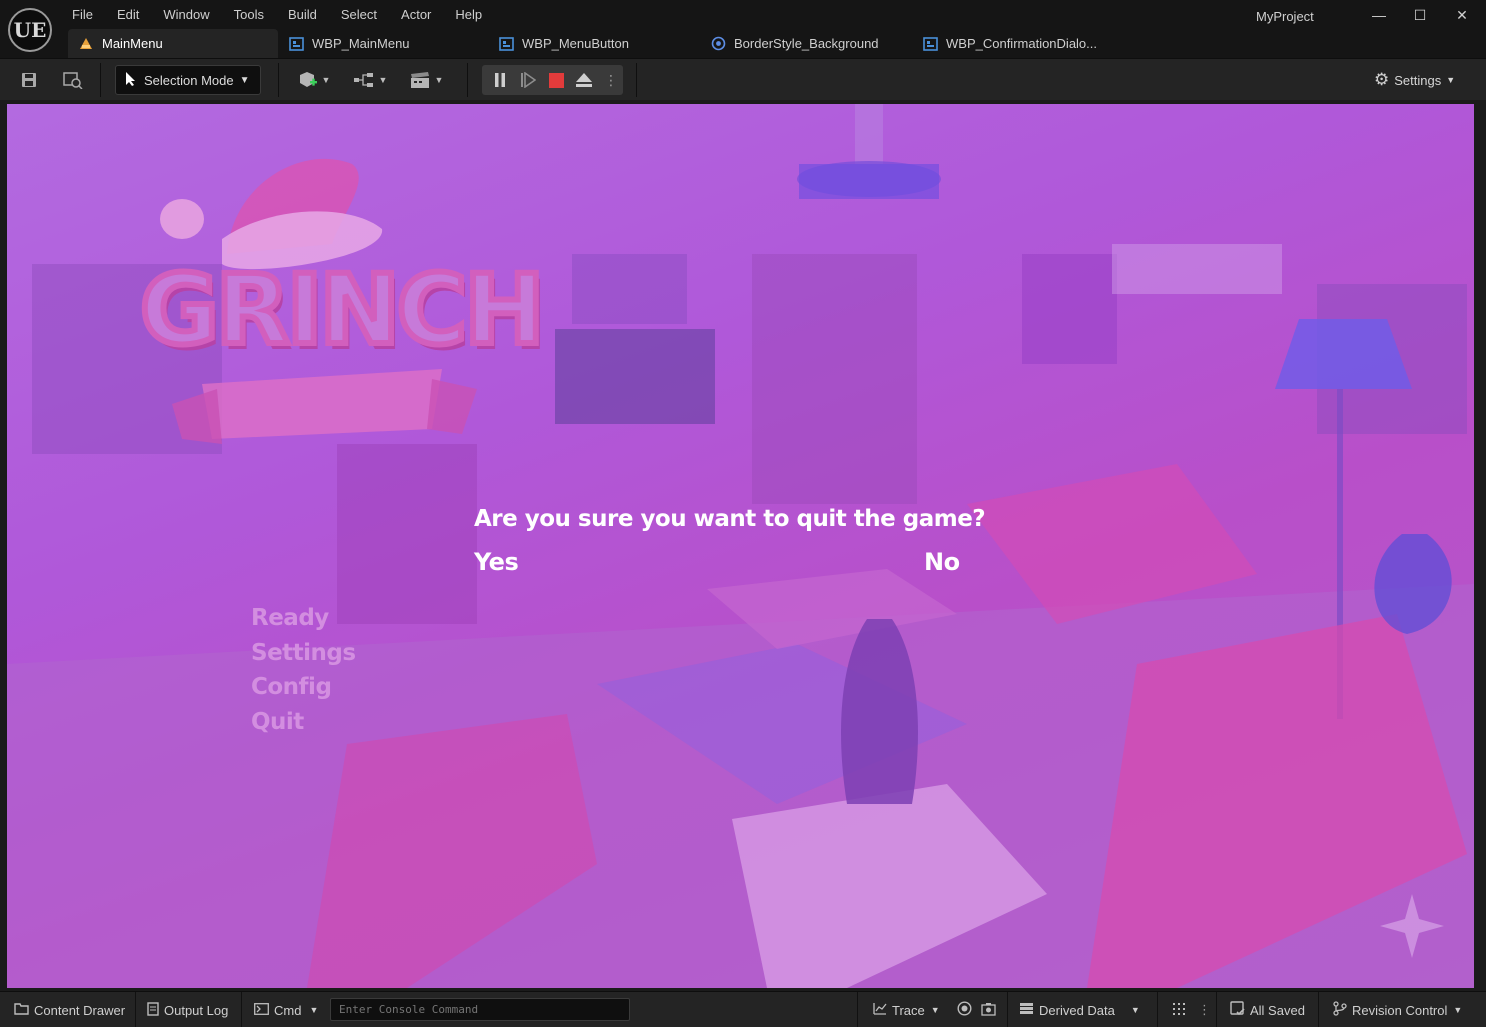 The width and height of the screenshot is (1486, 1027). I want to click on revision-control-label: Revision Control, so click(1400, 1010).